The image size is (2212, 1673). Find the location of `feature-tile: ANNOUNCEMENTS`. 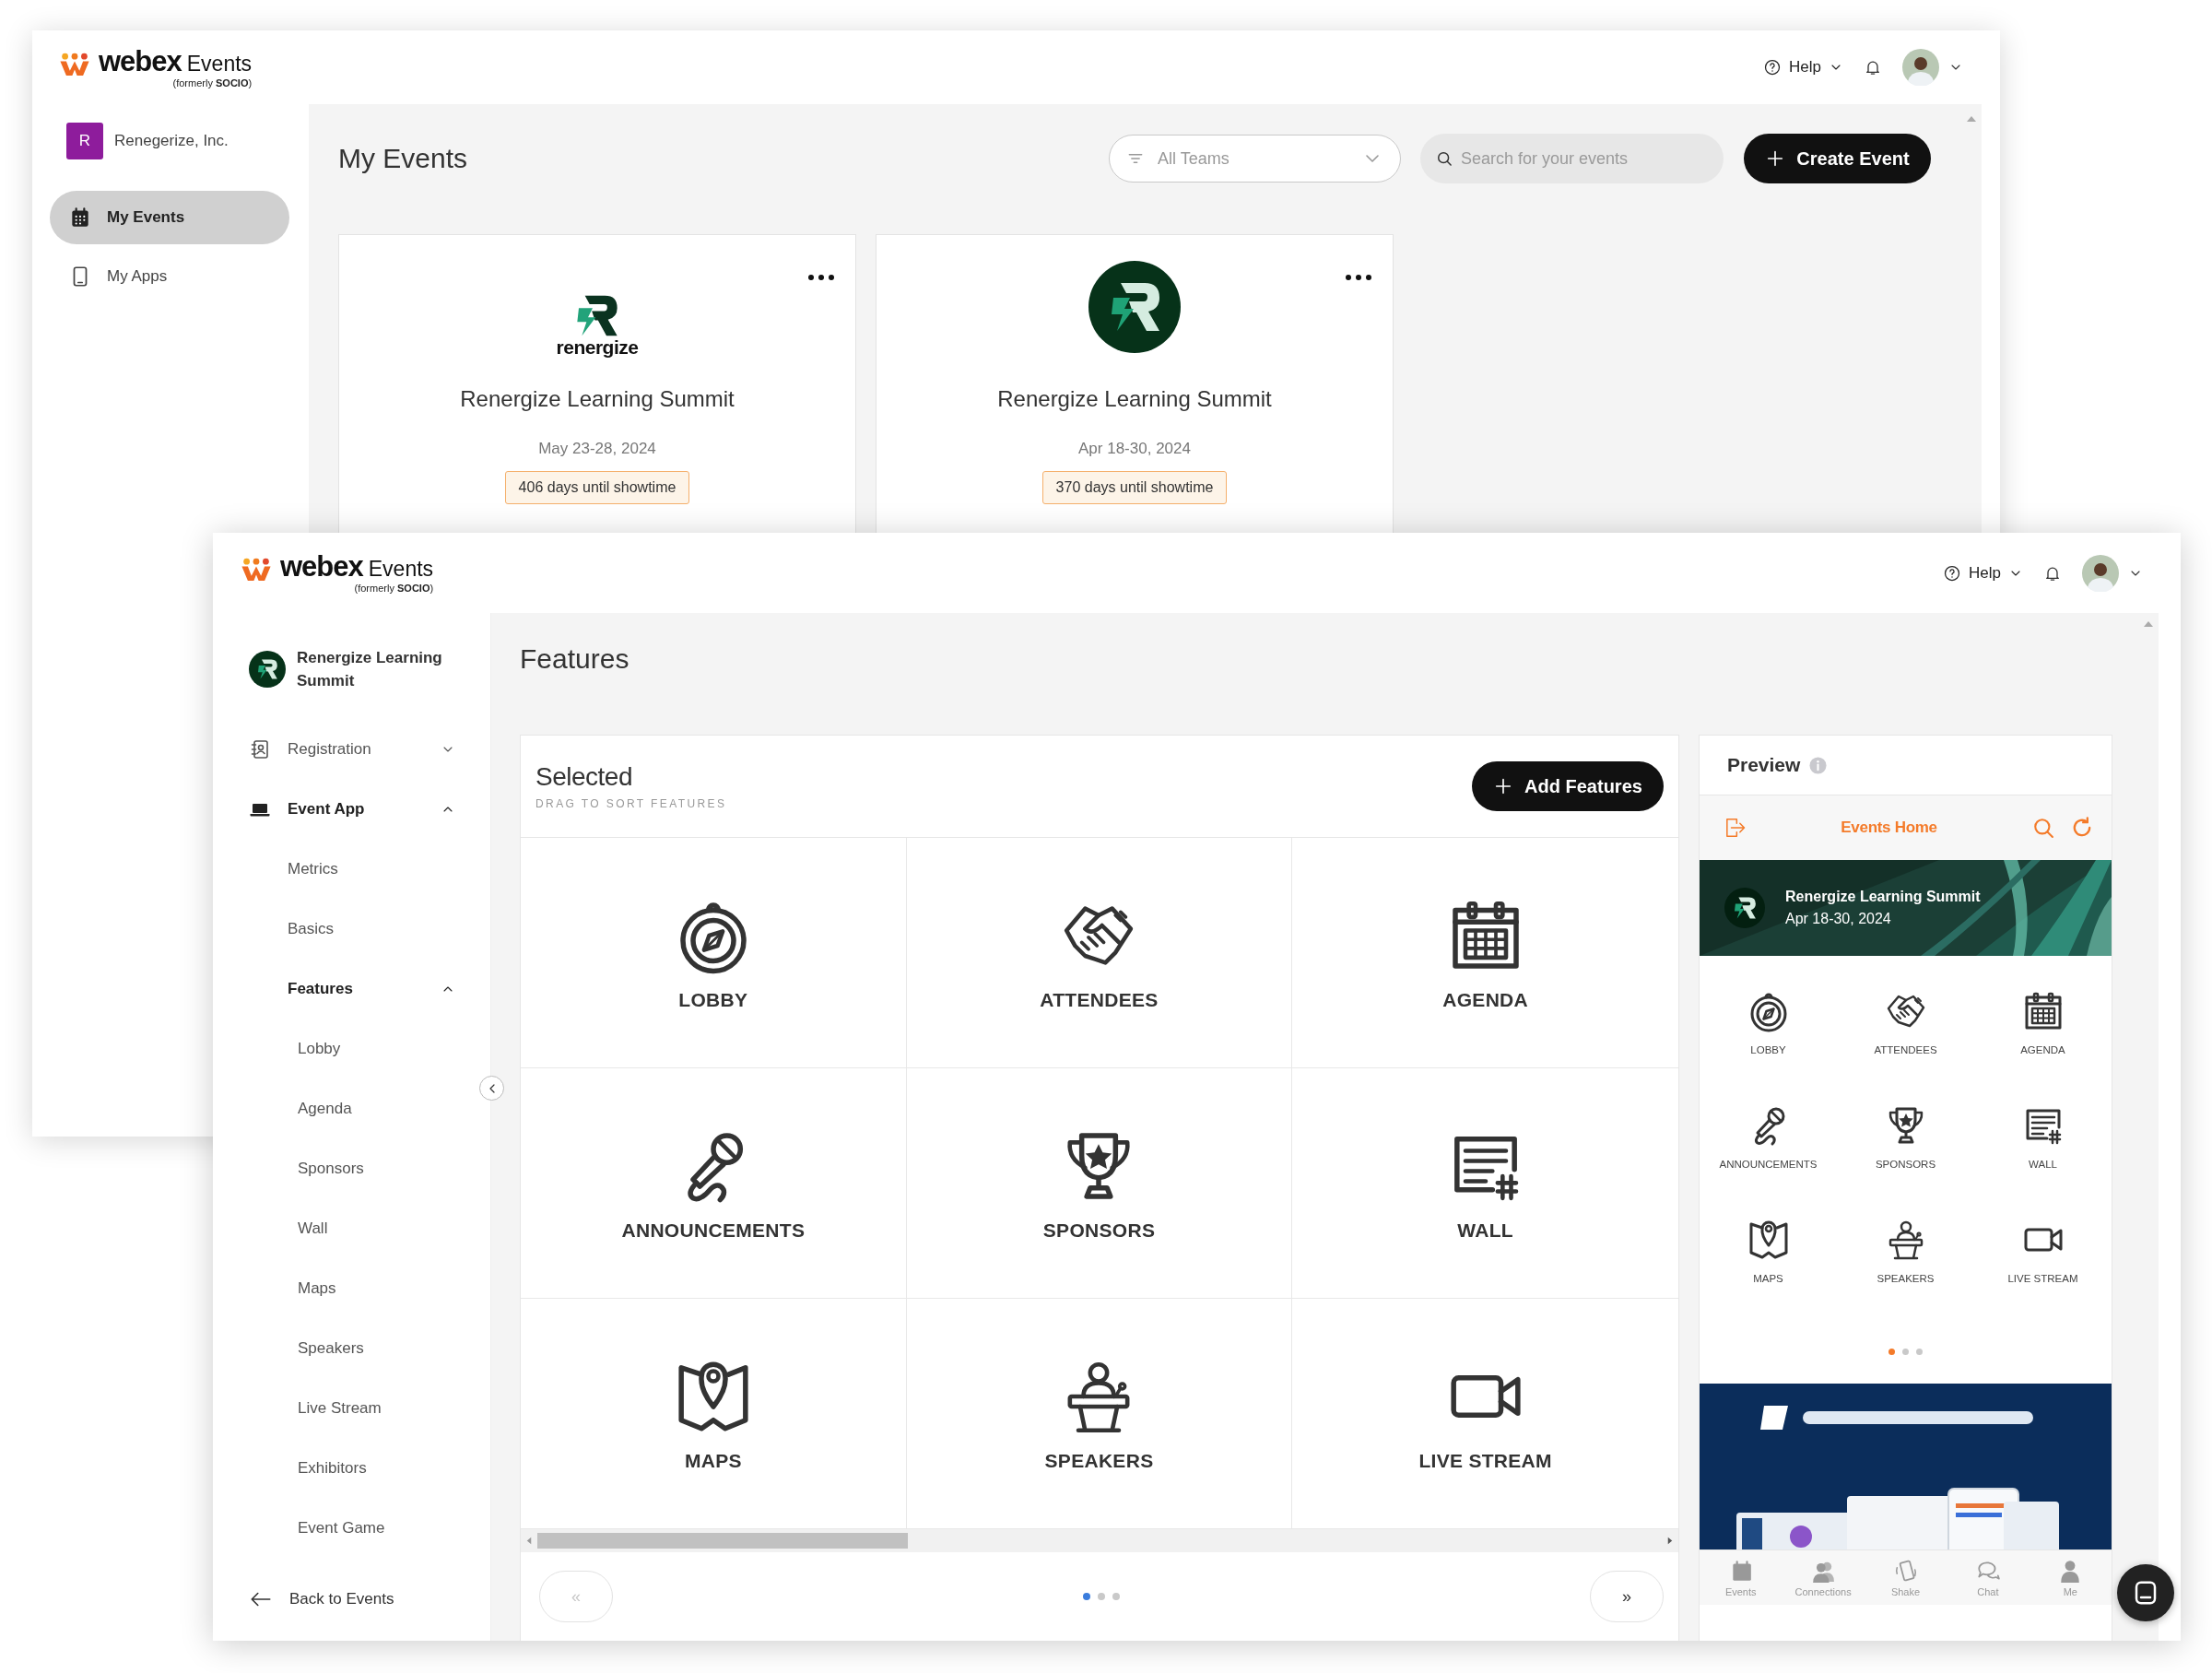

feature-tile: ANNOUNCEMENTS is located at coordinates (714, 1183).